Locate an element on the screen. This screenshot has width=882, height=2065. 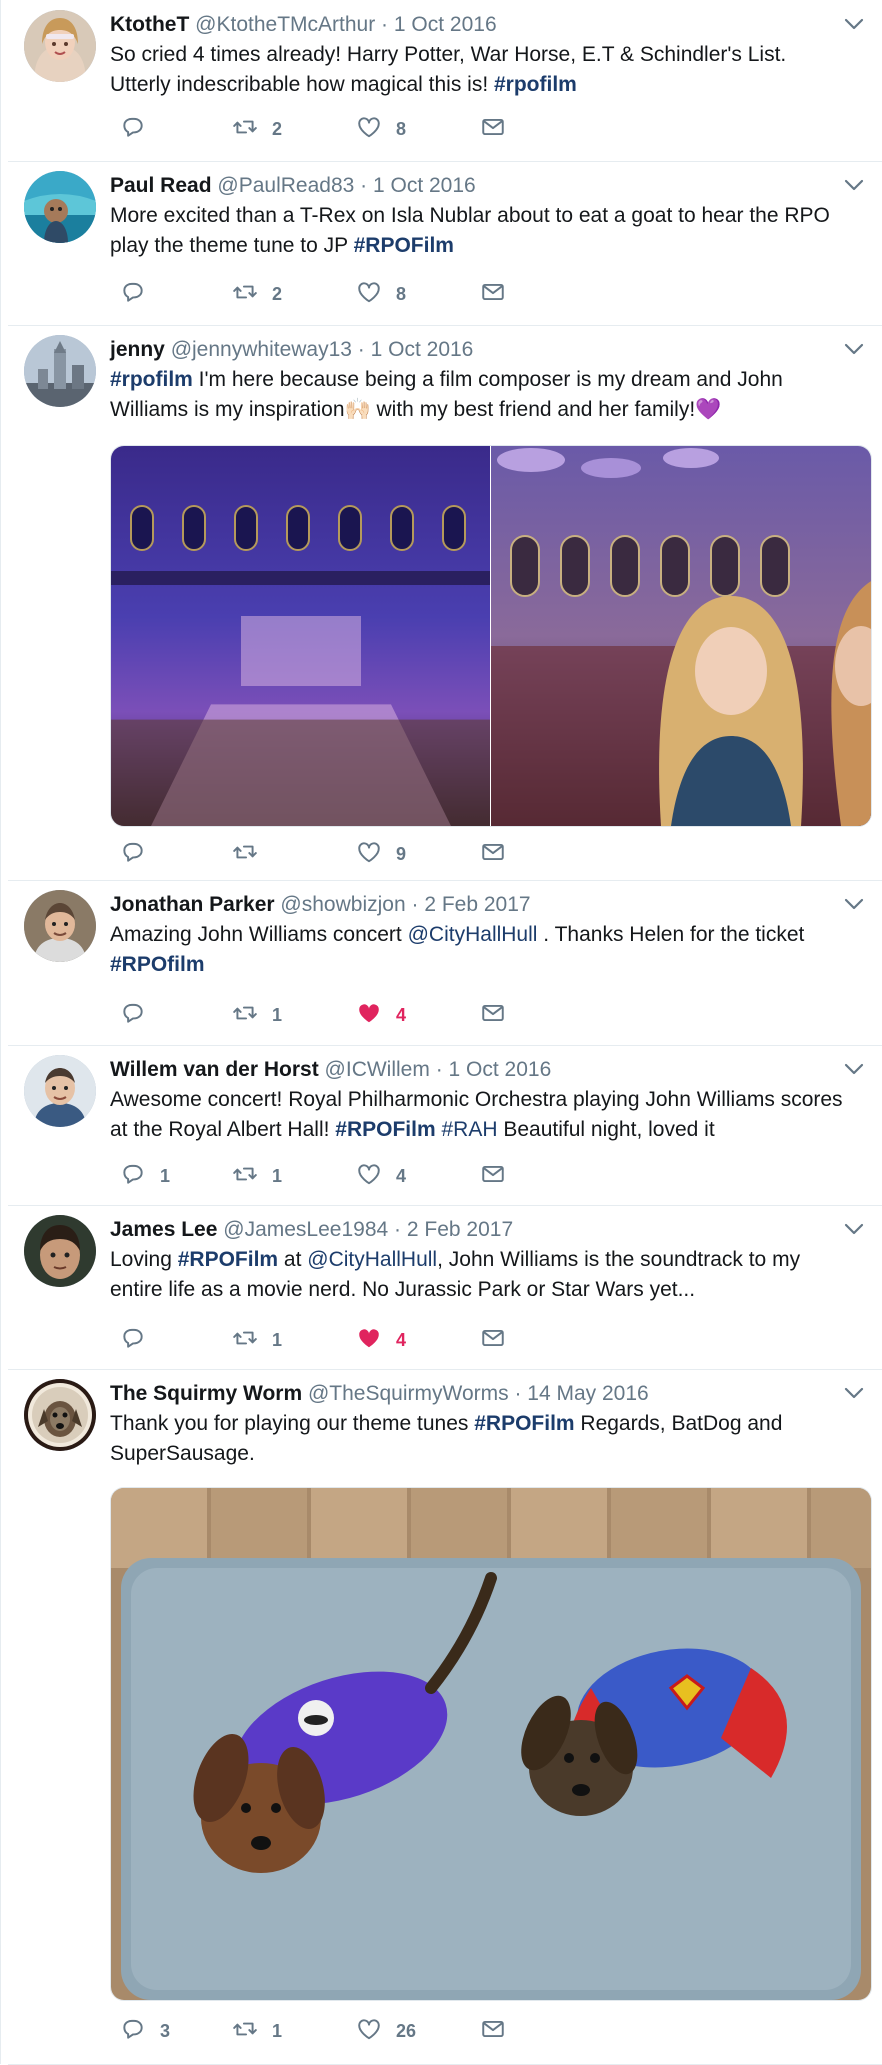
tweet-date: 14 May 2016 is located at coordinates (587, 1393).